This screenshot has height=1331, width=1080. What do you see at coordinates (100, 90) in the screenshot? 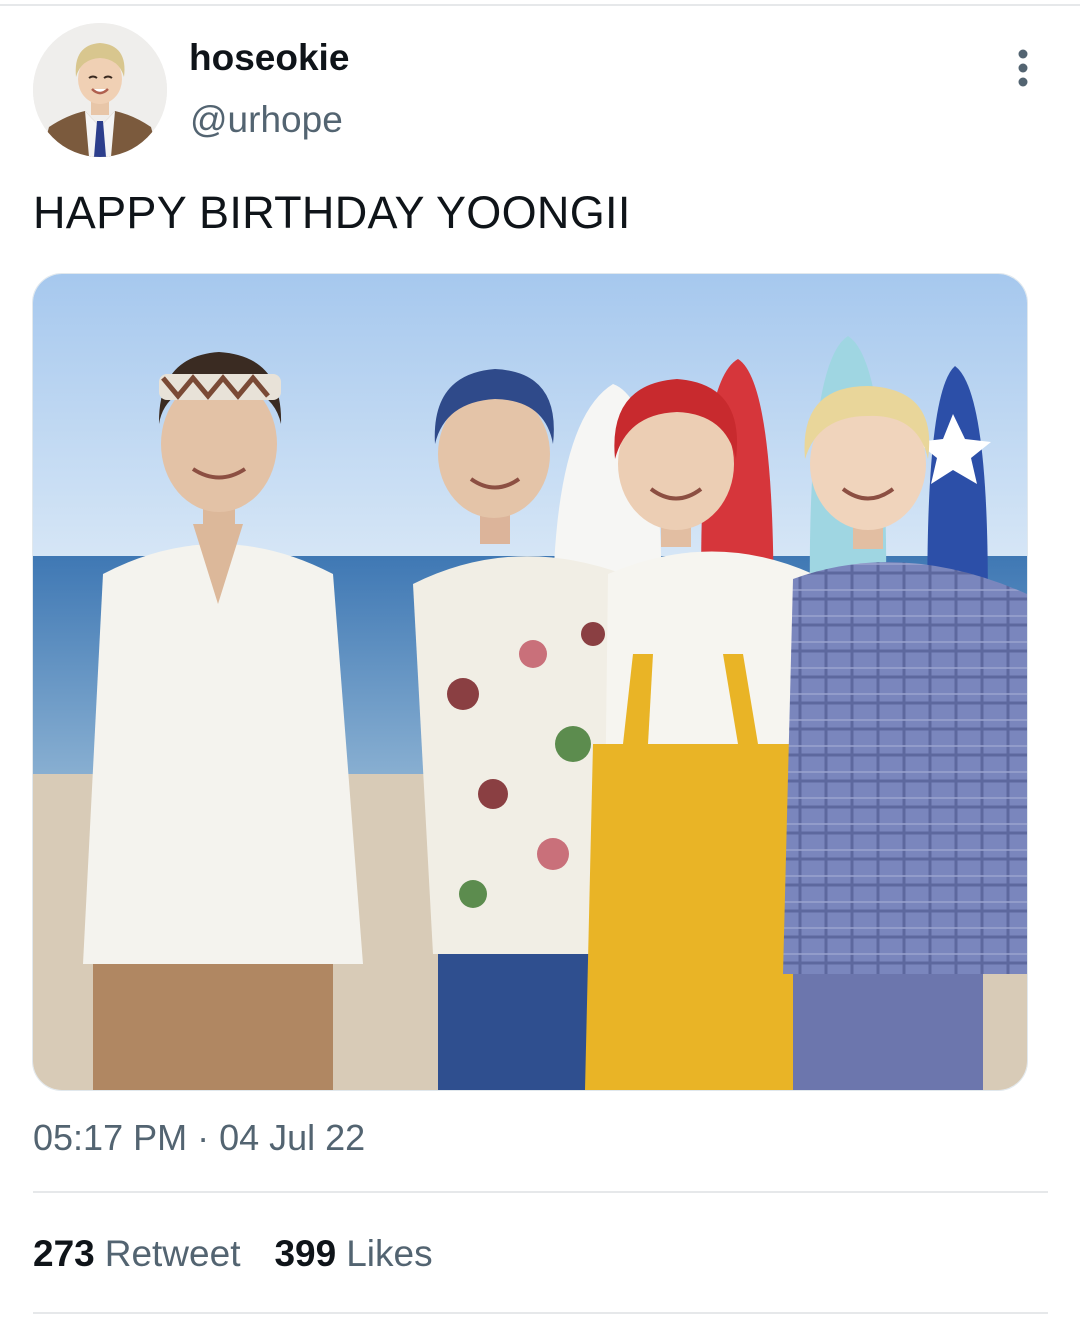
I see `avatar` at bounding box center [100, 90].